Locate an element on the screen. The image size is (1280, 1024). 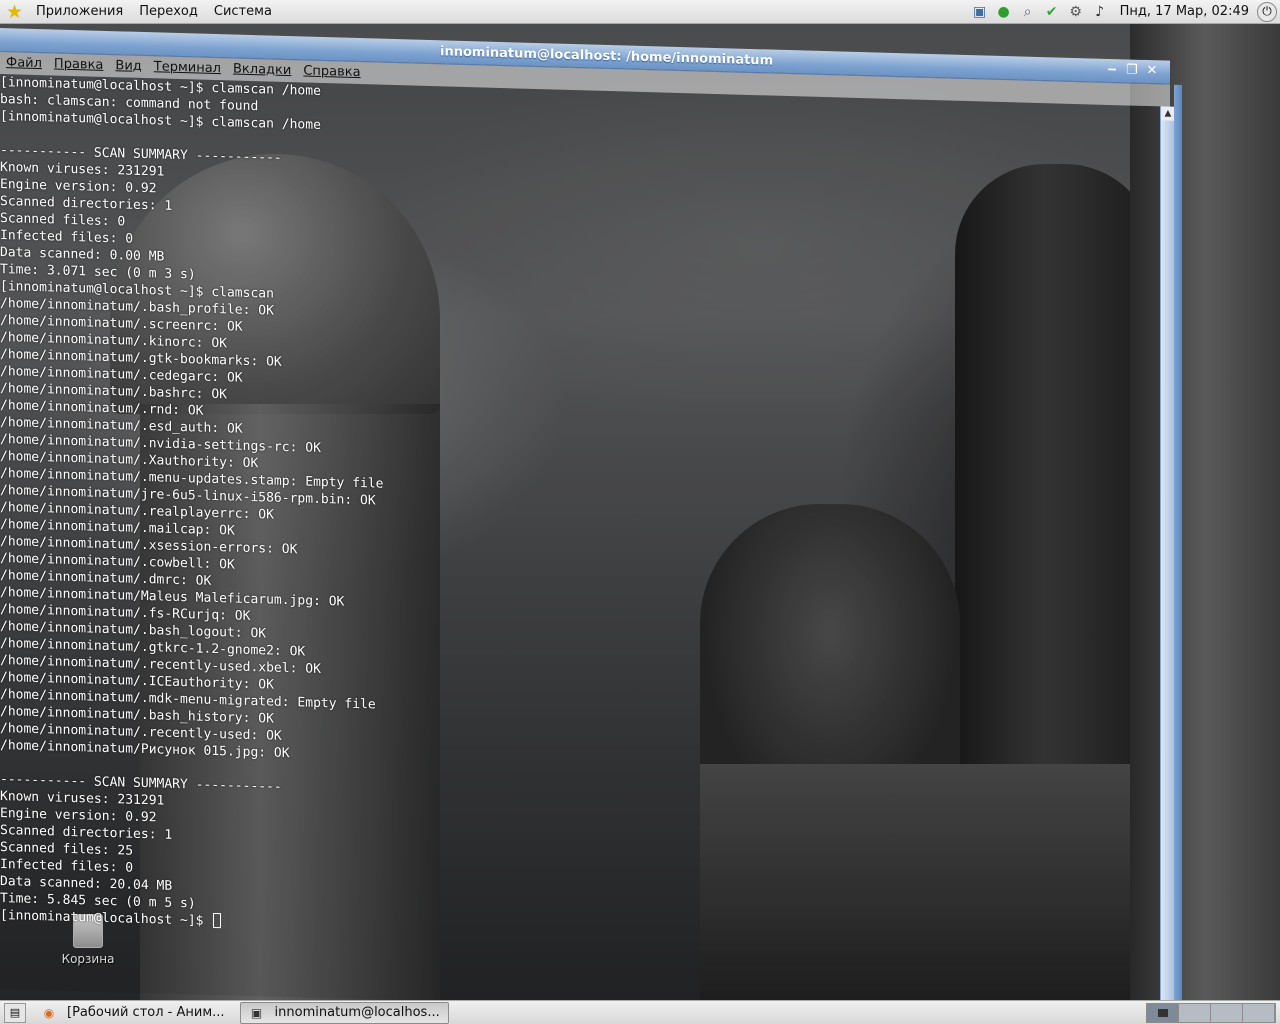
menu-help: Справка is located at coordinates (331, 72).